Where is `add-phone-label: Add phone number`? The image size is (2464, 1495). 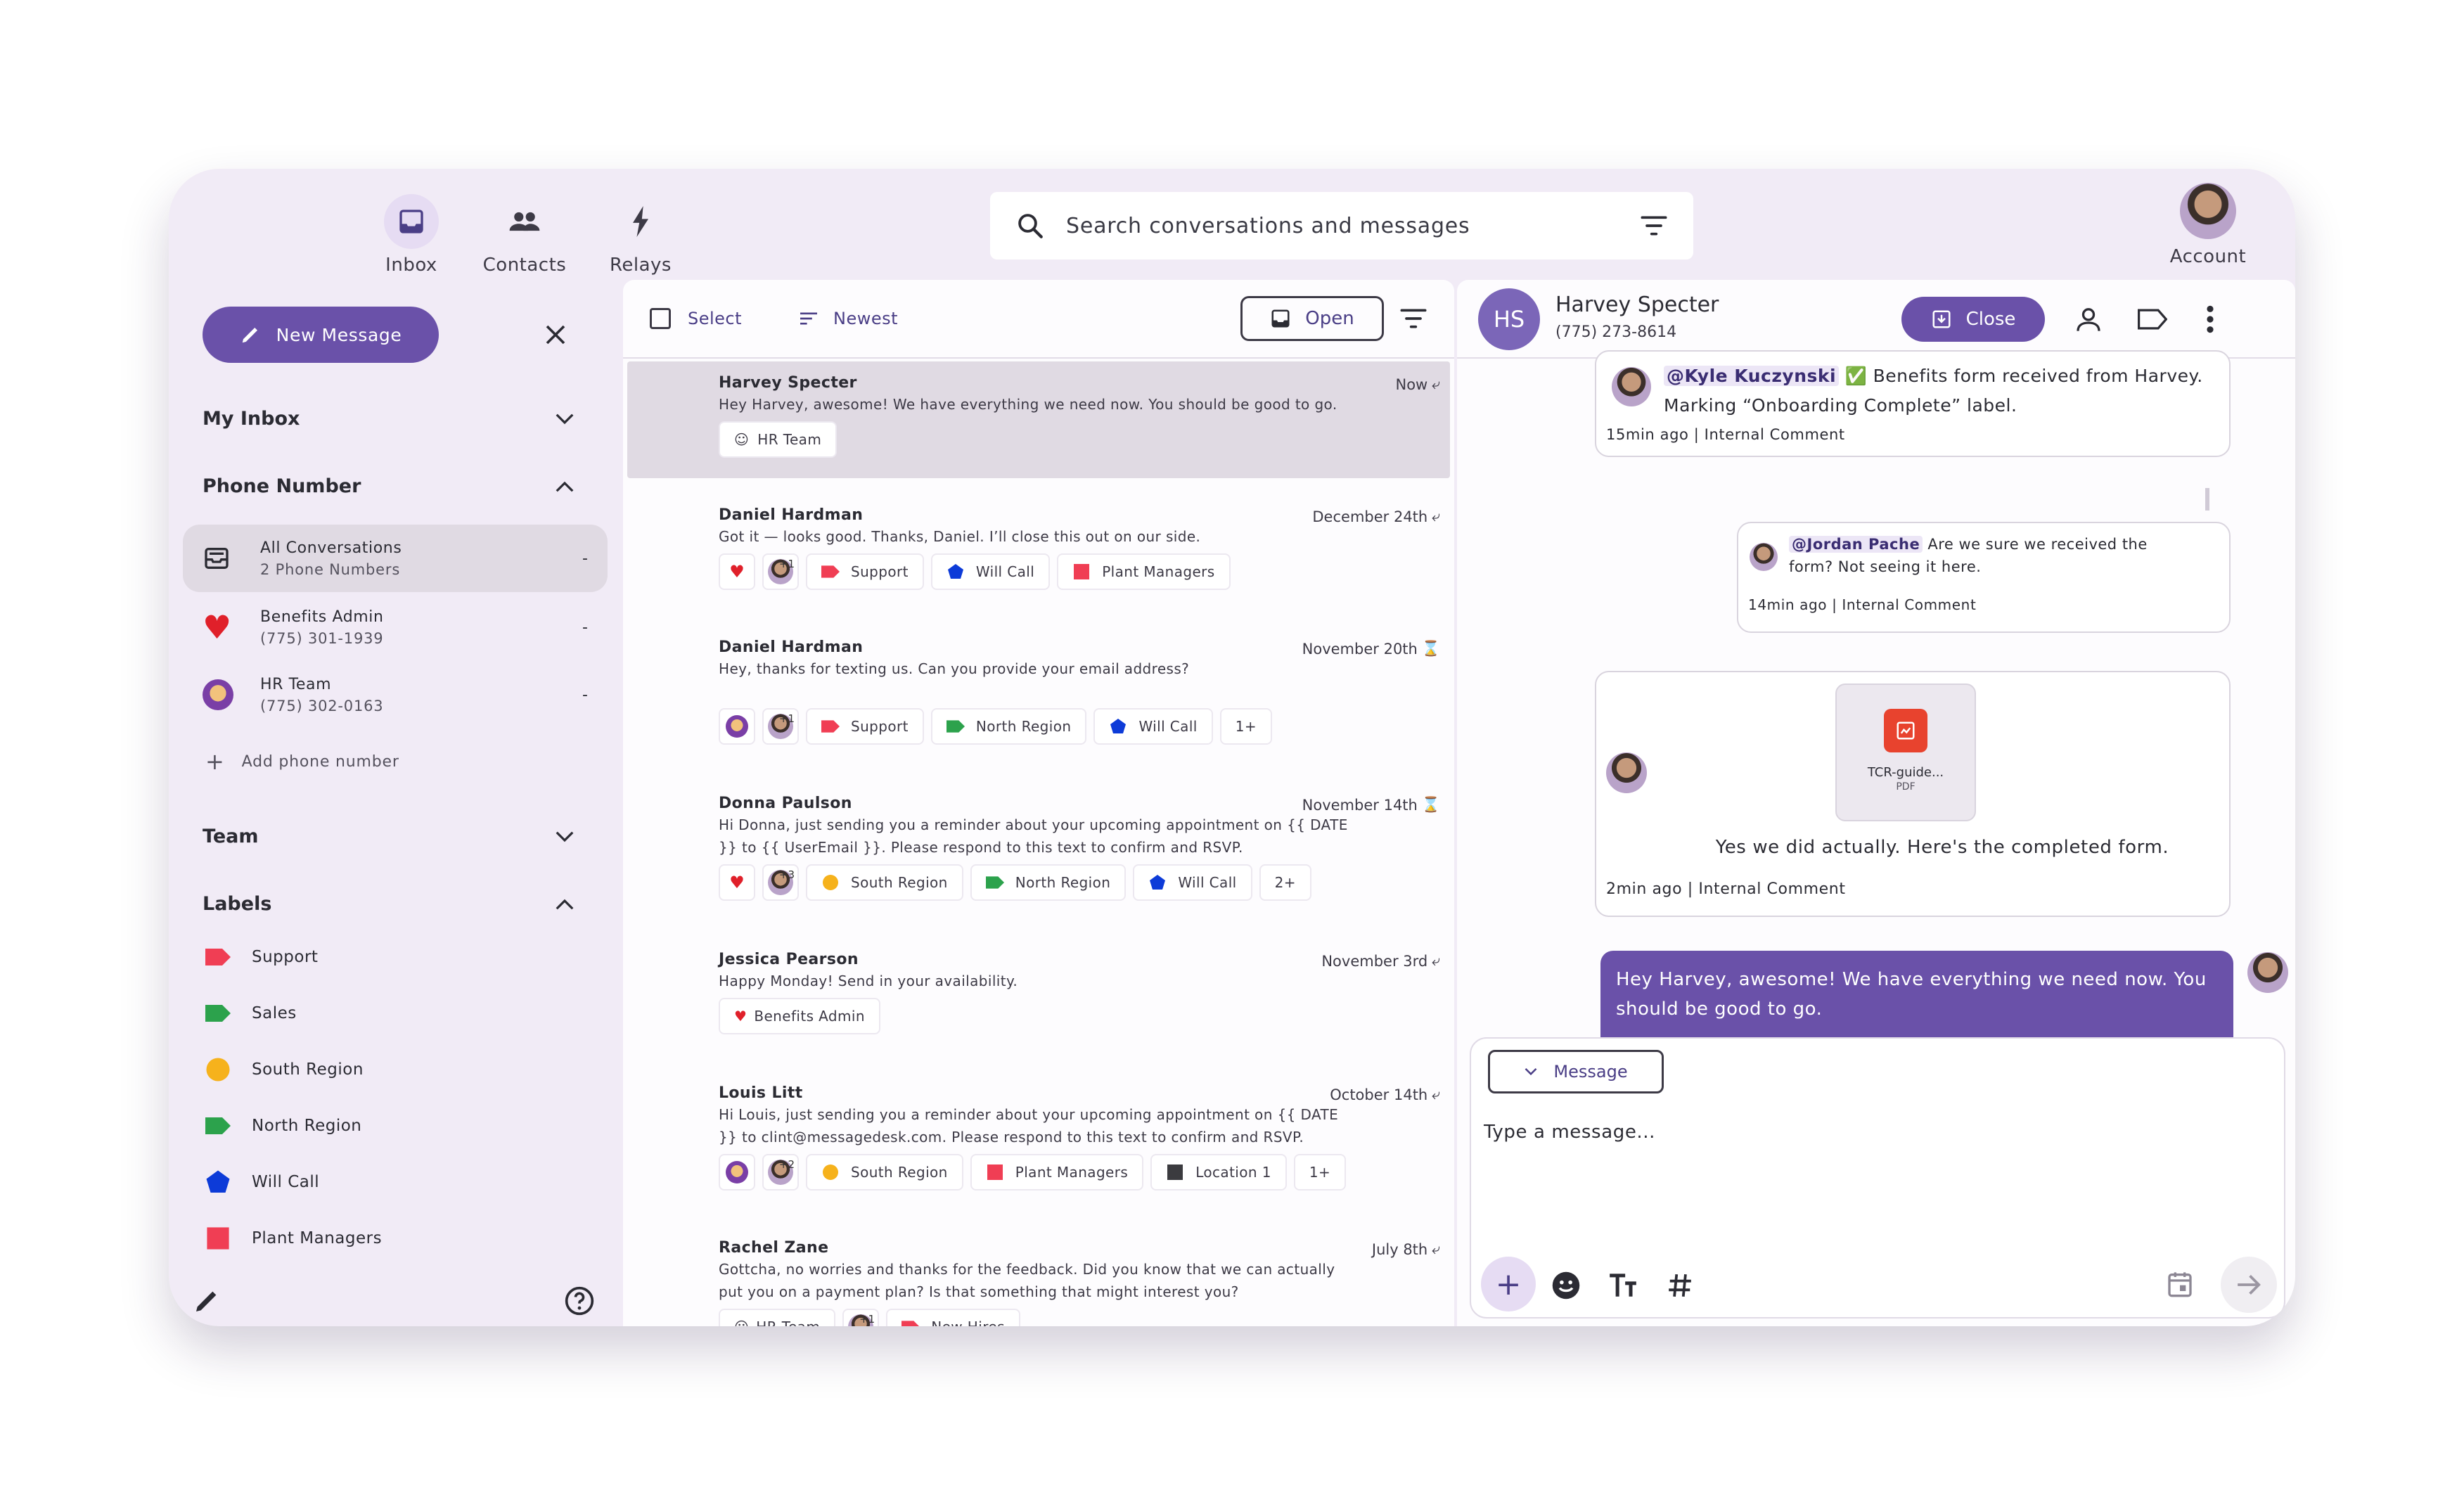 add-phone-label: Add phone number is located at coordinates (320, 762).